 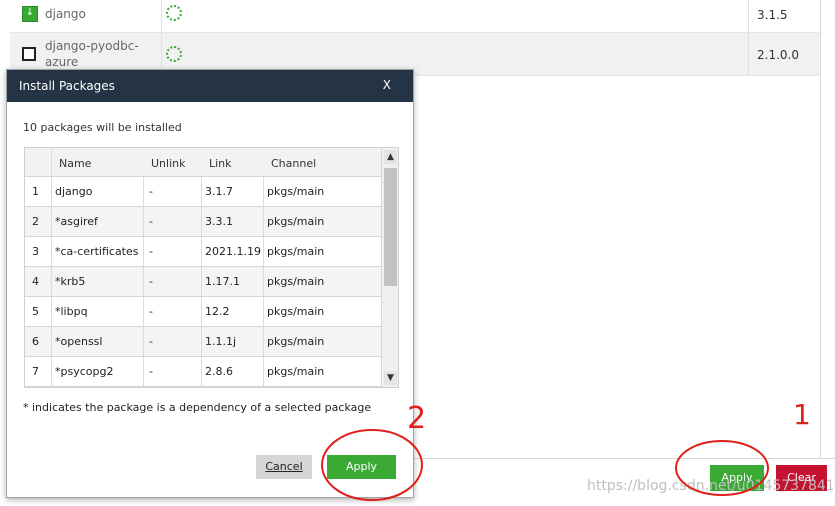 What do you see at coordinates (203, 222) in the screenshot?
I see `table-row: 2 *asgiref - 3.3.1 pkgs/main` at bounding box center [203, 222].